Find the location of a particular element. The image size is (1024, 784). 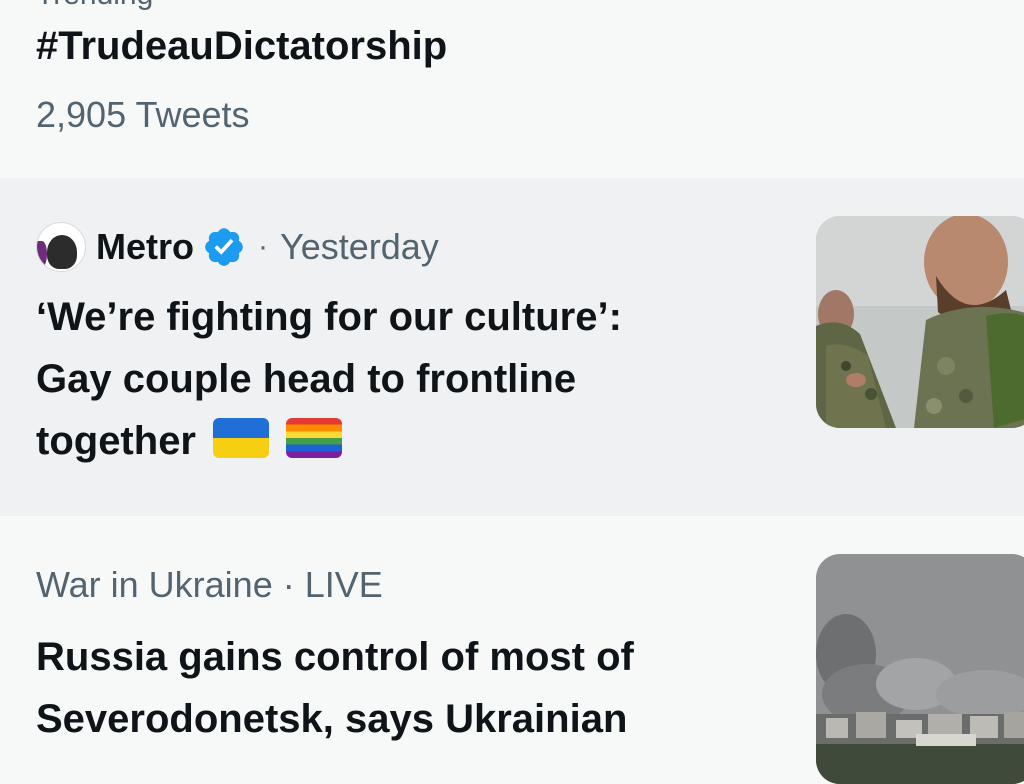

news-meta: War in Ukraine · LIVE is located at coordinates (209, 585).